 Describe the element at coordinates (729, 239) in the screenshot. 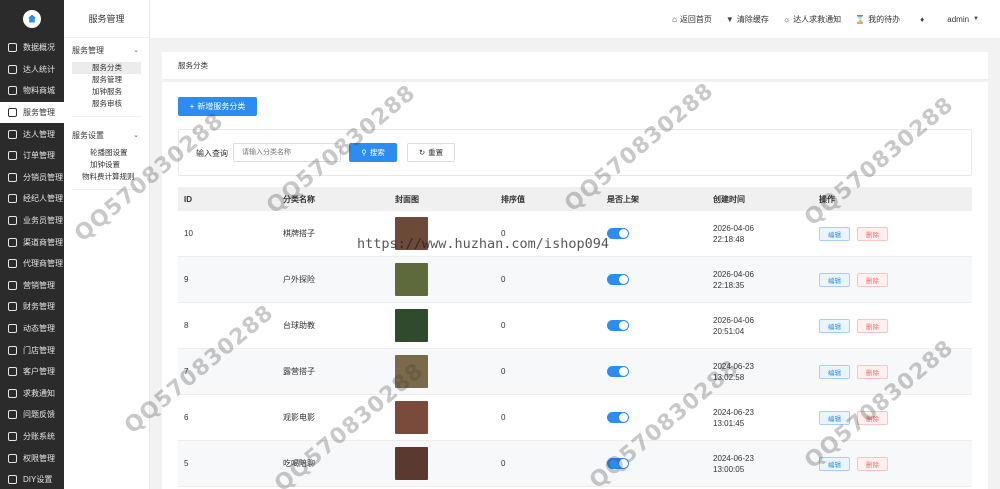

I see `created-time: 22:18:48` at that location.